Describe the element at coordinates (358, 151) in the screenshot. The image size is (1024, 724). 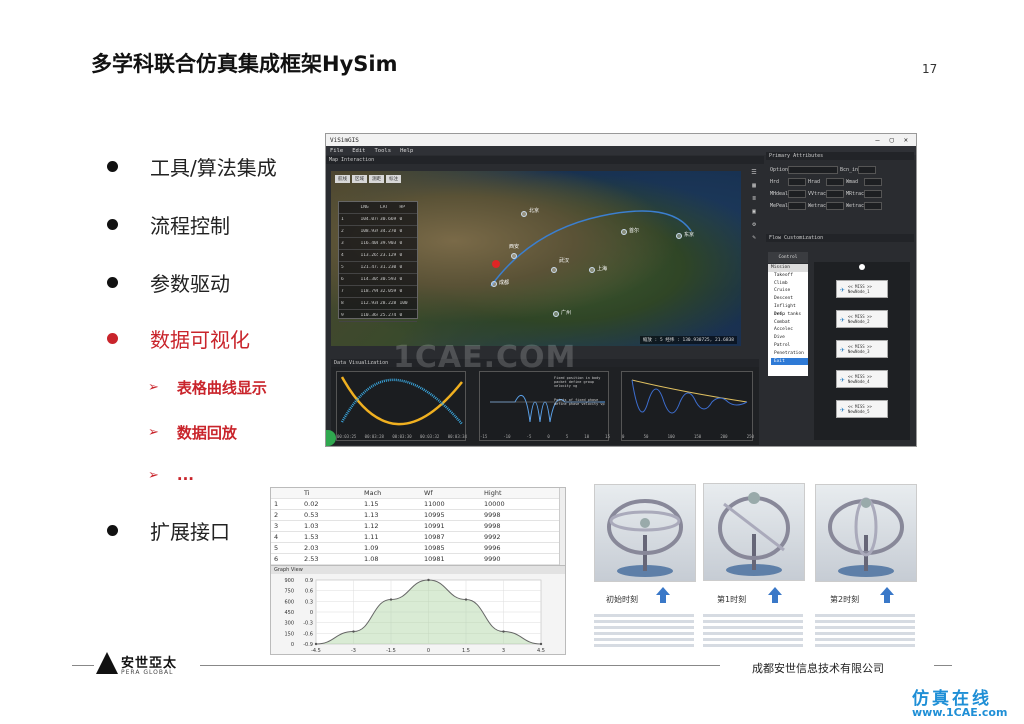
I see `menu-edit: Edit` at that location.